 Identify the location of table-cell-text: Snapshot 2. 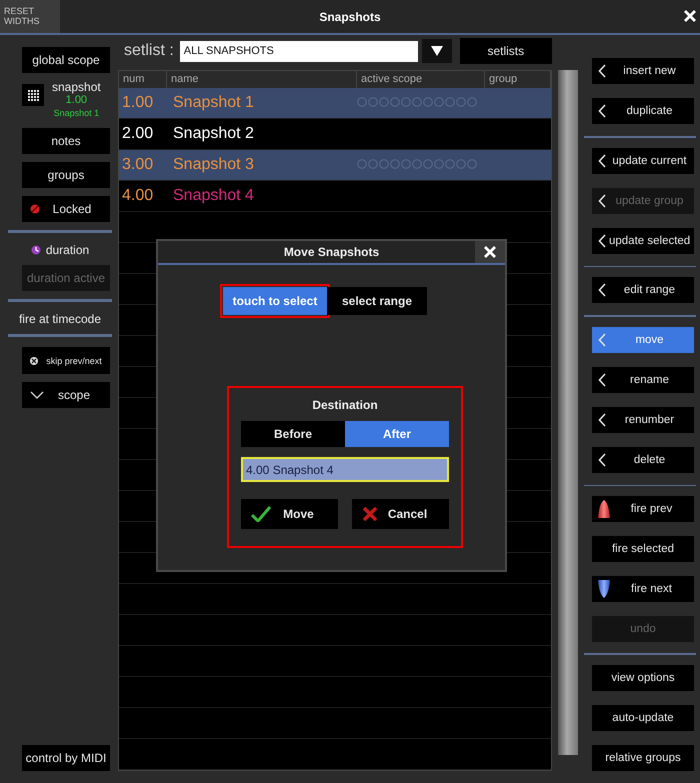
(213, 134).